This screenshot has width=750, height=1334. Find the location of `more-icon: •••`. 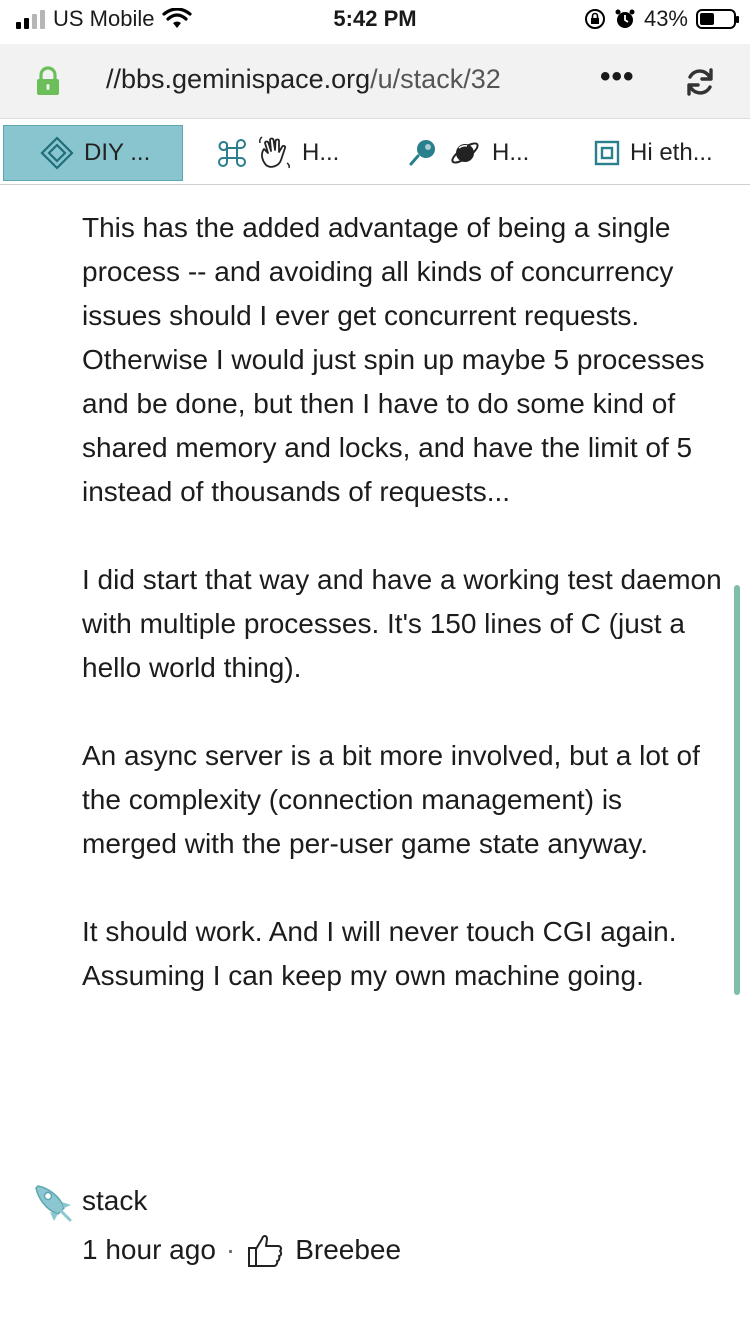

more-icon: ••• is located at coordinates (617, 77).